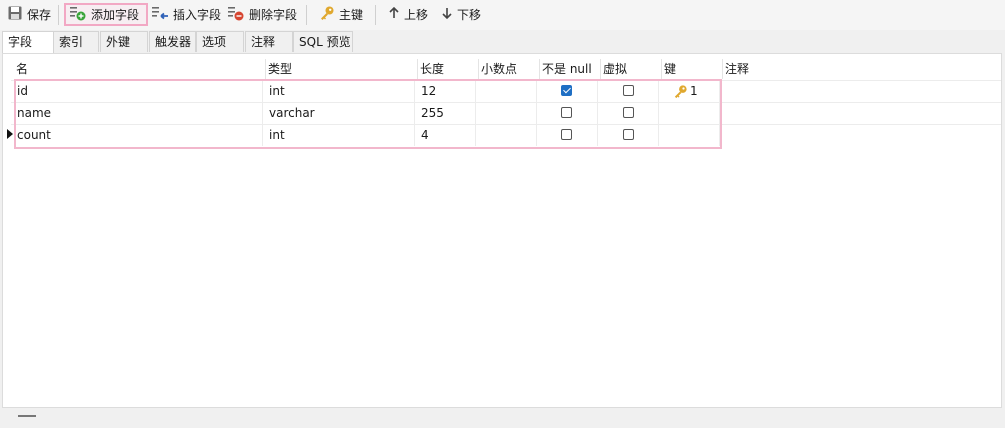 This screenshot has height=428, width=1005. Describe the element at coordinates (469, 15) in the screenshot. I see `move-down-label: 下移` at that location.